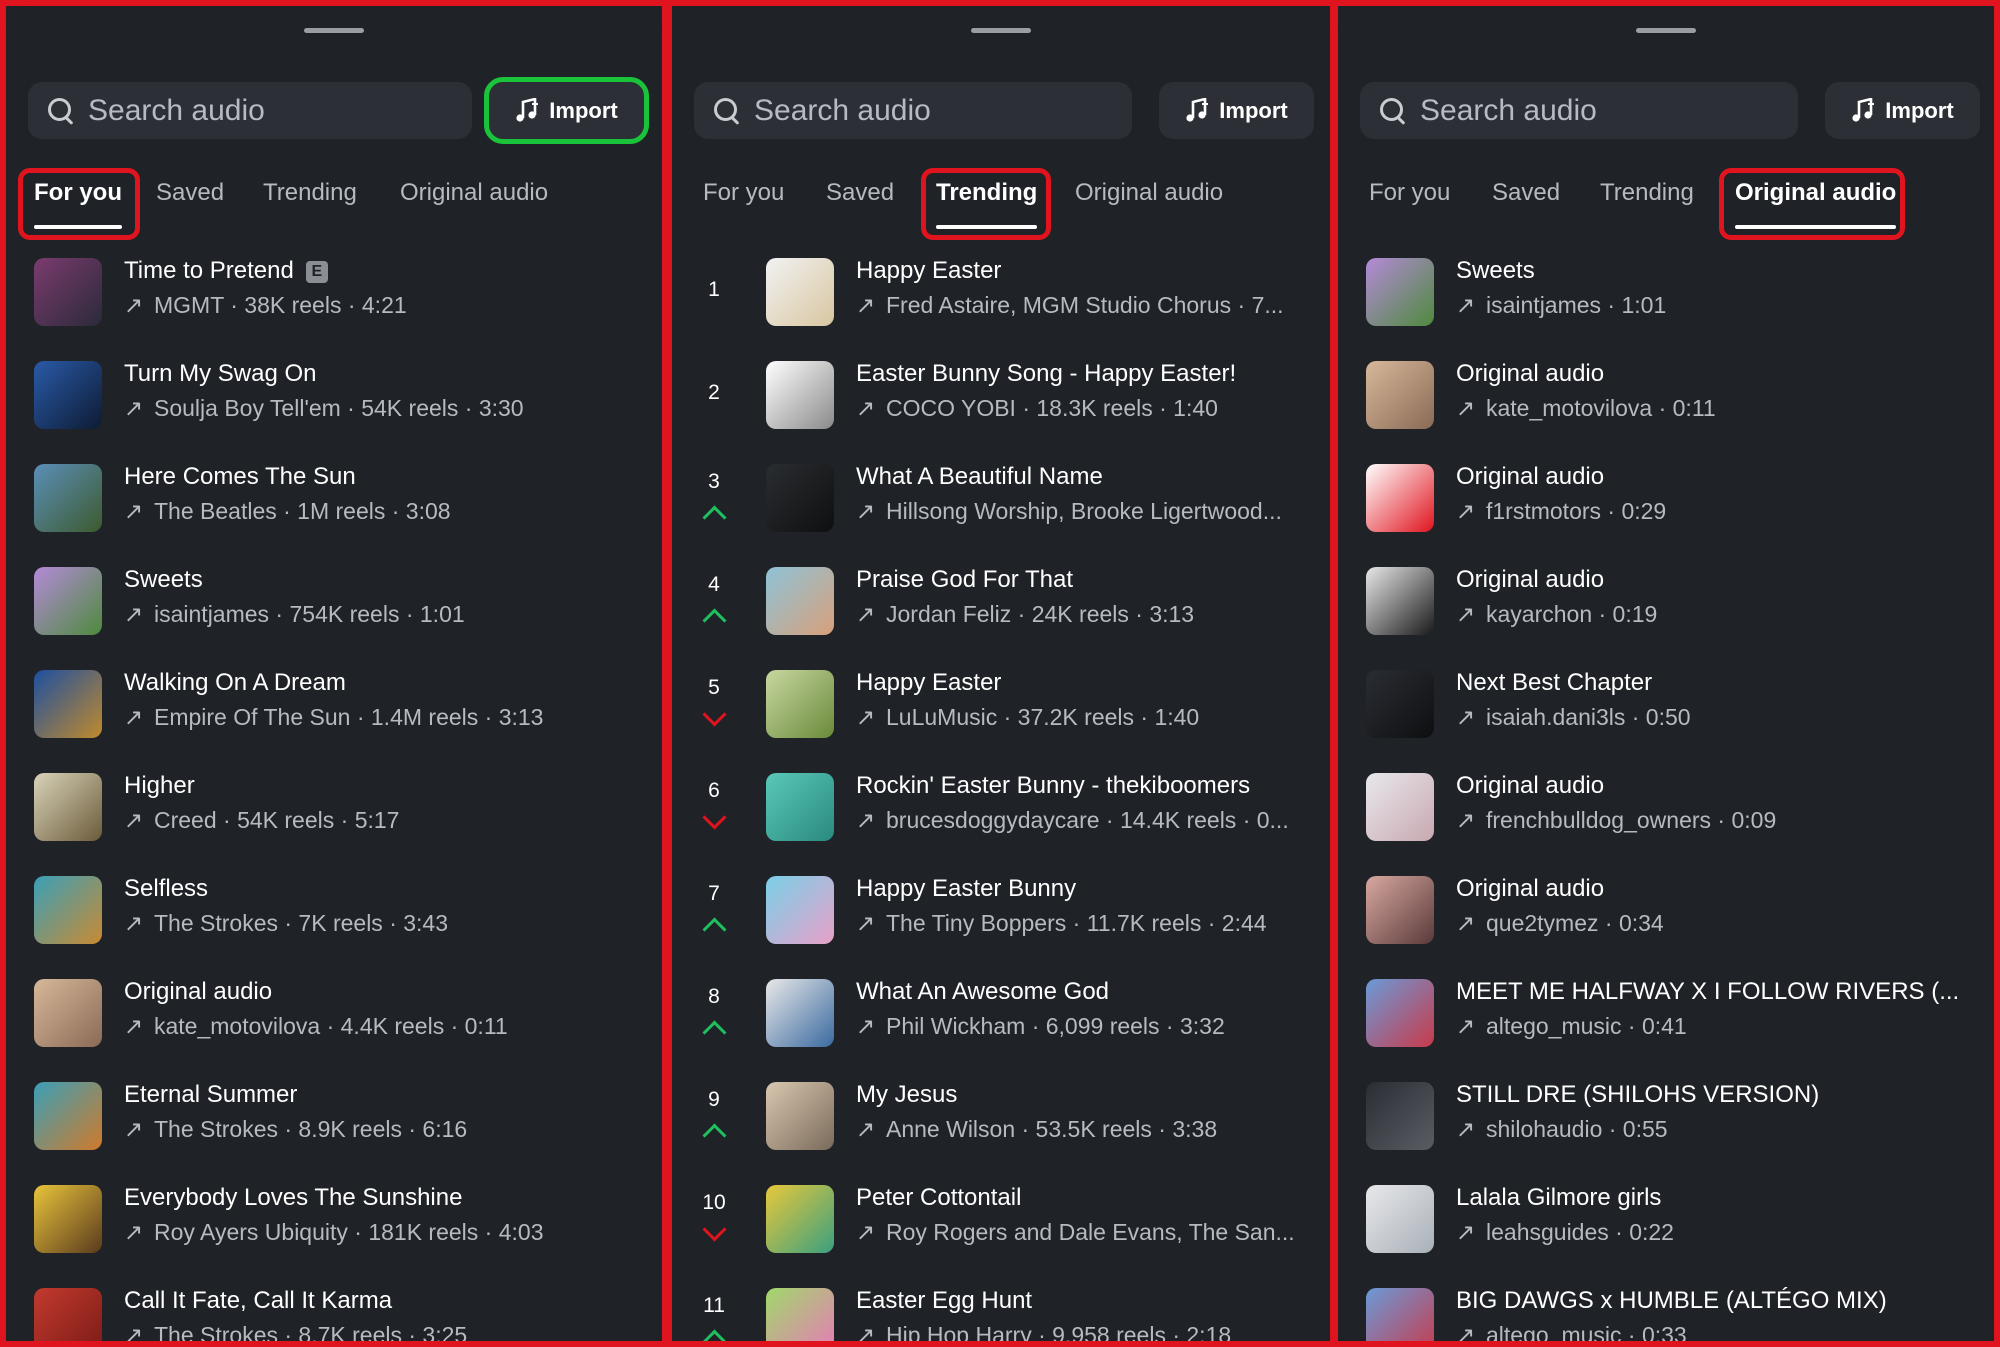  Describe the element at coordinates (966, 888) in the screenshot. I see `track-title-text: Happy Easter Bunny` at that location.